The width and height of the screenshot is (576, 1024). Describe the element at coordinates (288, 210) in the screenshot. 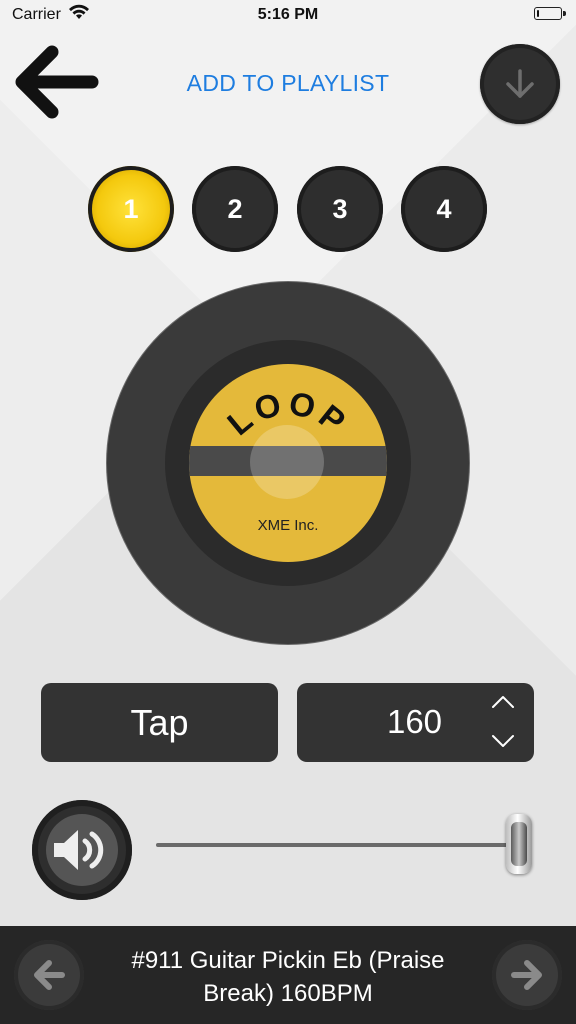

I see `slot-selector: 1 2 3 4` at that location.